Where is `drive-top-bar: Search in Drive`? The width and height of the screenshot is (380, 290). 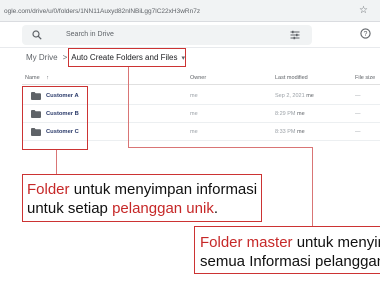
drive-top-bar: Search in Drive is located at coordinates (190, 35).